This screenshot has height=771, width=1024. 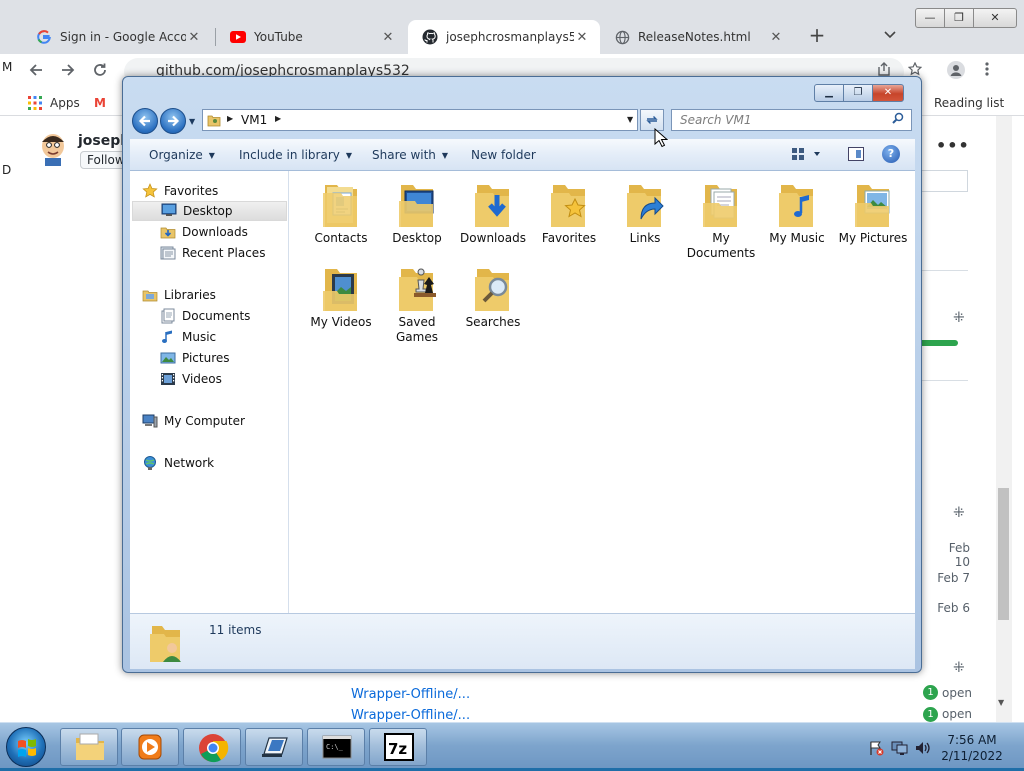 What do you see at coordinates (173, 121) in the screenshot?
I see `forward-button` at bounding box center [173, 121].